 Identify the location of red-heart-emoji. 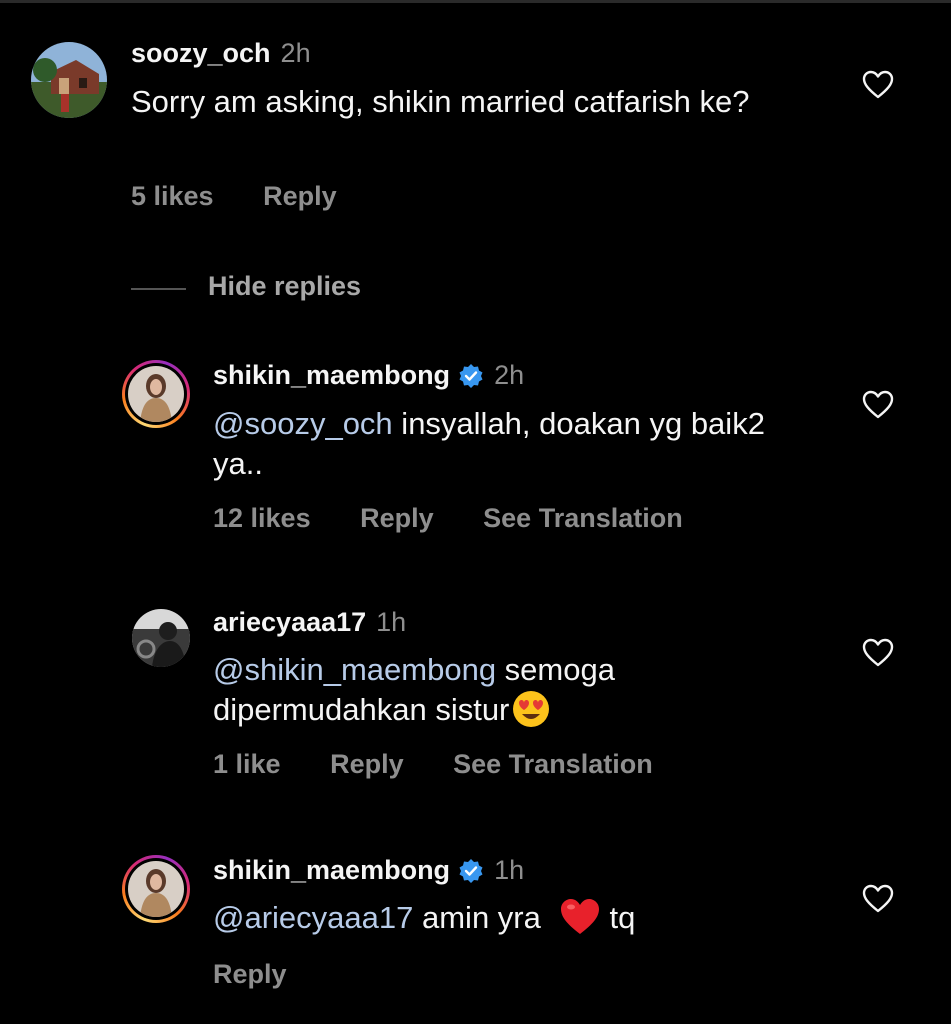
(580, 916).